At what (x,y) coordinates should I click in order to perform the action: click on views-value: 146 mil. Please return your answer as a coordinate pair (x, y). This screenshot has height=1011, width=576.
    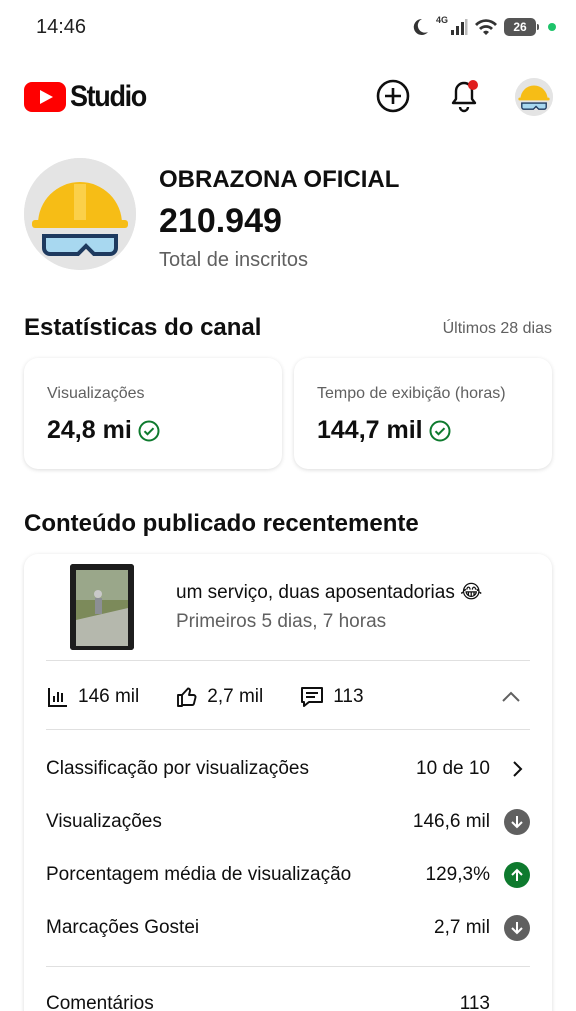
    Looking at the image, I should click on (109, 696).